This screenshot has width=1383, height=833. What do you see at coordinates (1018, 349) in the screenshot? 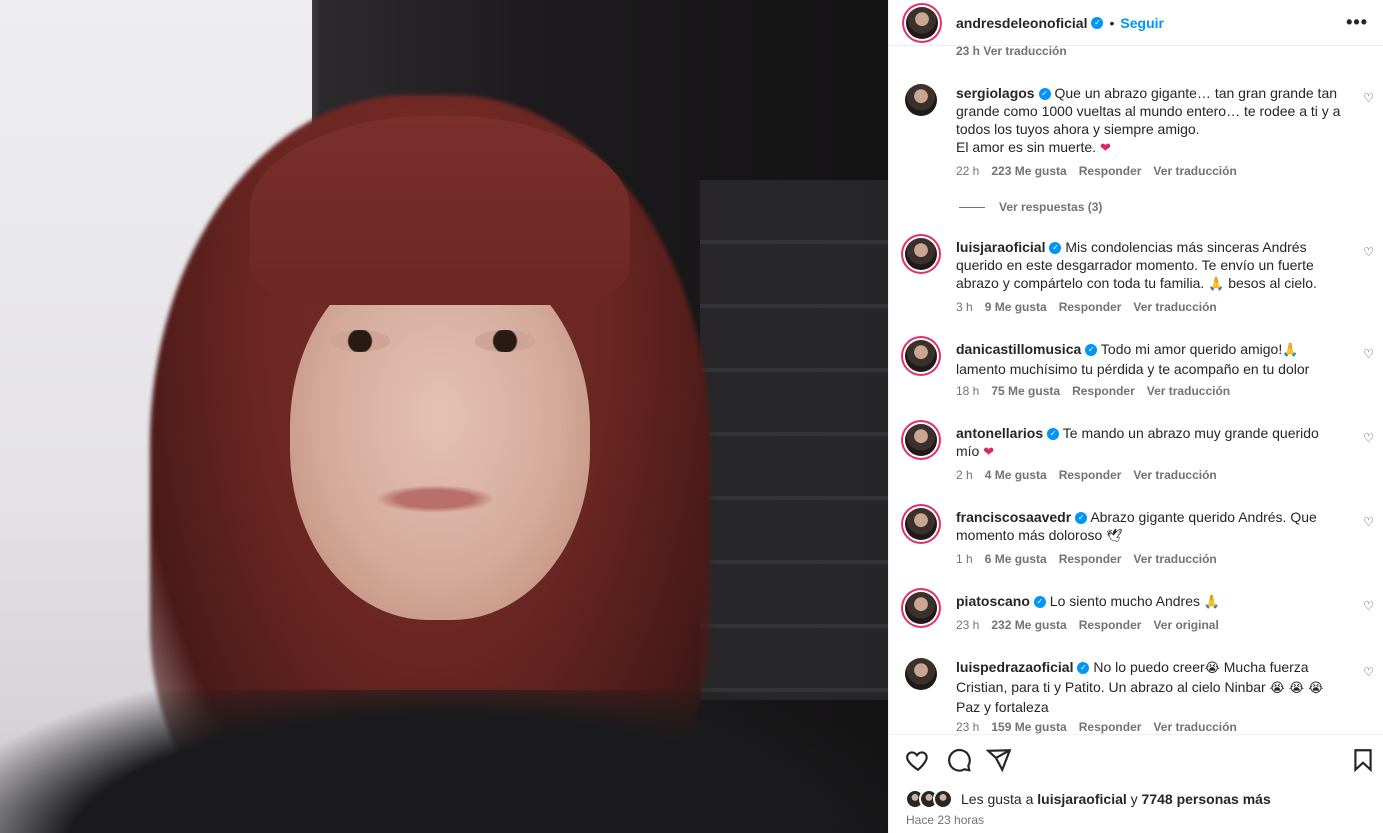
I see `comment-username: danicastillomusica` at bounding box center [1018, 349].